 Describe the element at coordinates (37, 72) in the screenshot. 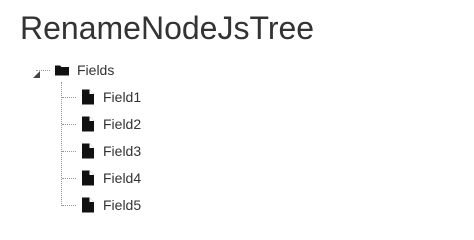

I see `tree-collapse-toggle-icon` at that location.